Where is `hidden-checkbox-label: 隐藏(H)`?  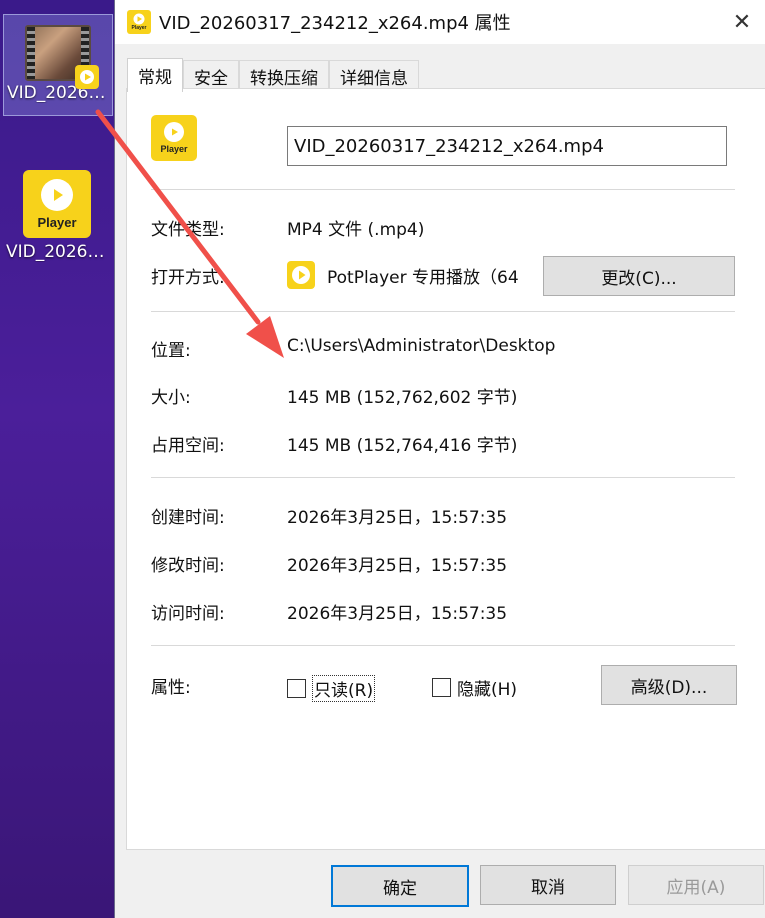 hidden-checkbox-label: 隐藏(H) is located at coordinates (487, 687).